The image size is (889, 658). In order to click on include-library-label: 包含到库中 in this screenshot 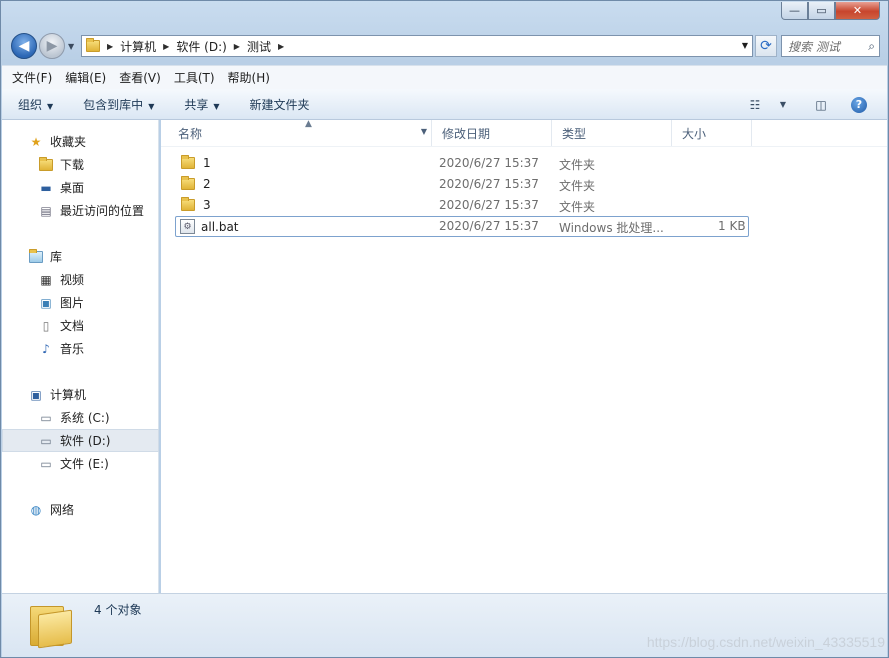, I will do `click(113, 104)`.